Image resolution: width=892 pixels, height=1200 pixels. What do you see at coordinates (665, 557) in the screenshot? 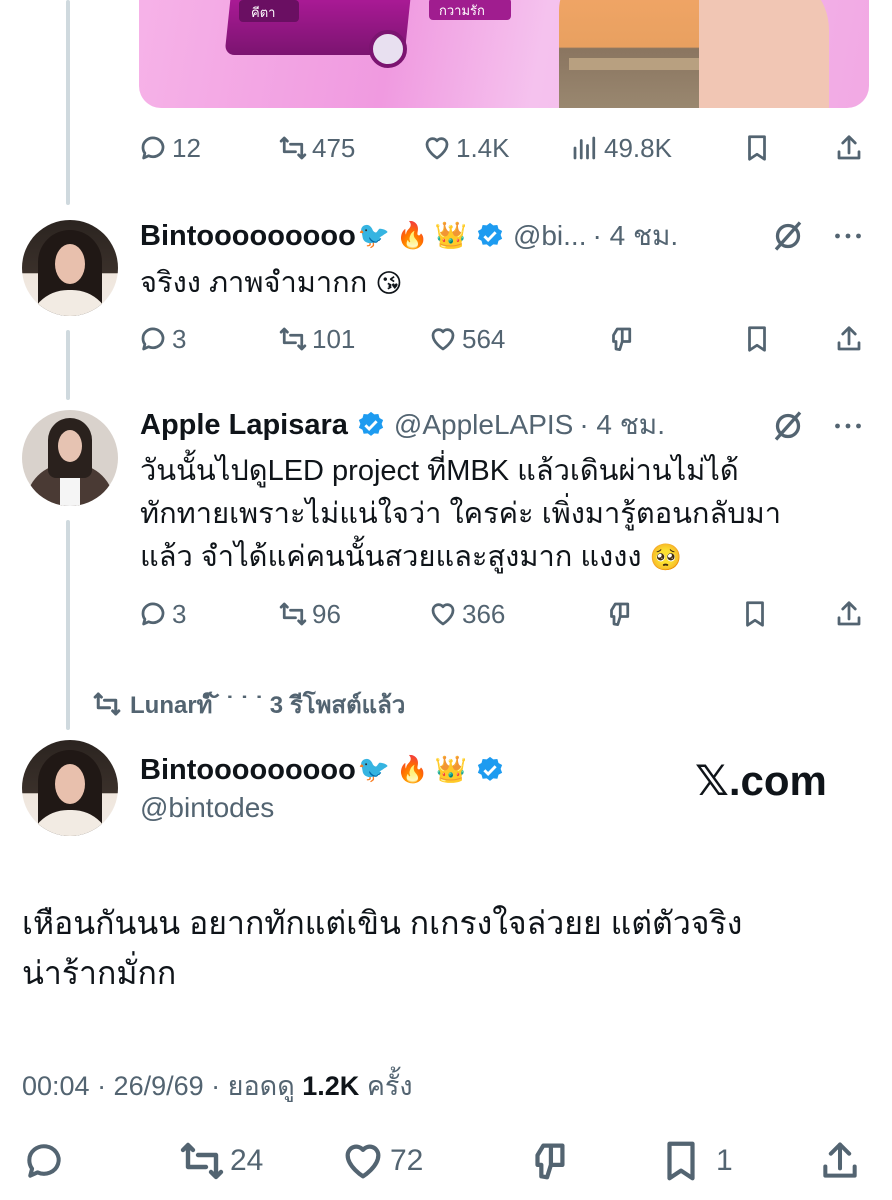
I see `pleading-face-emoji: 🥺` at bounding box center [665, 557].